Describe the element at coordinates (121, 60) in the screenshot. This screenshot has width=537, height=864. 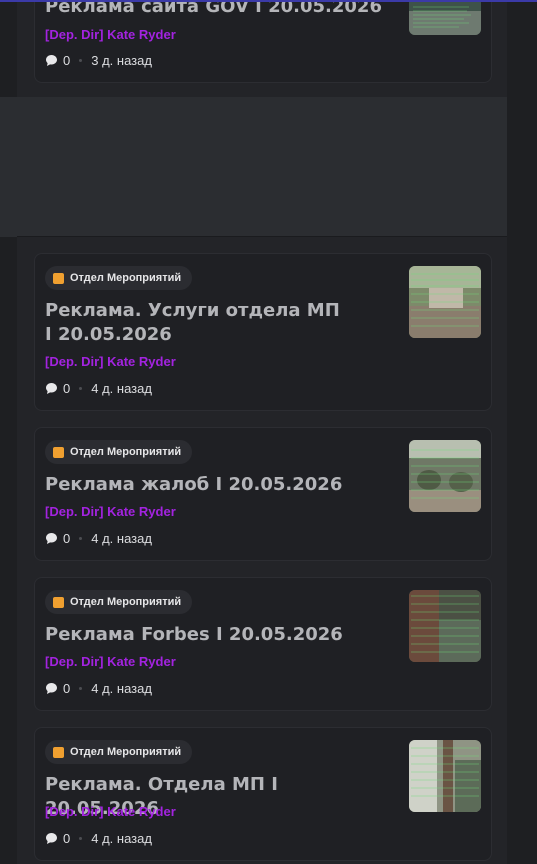
I see `post-time: 3 д. назад` at that location.